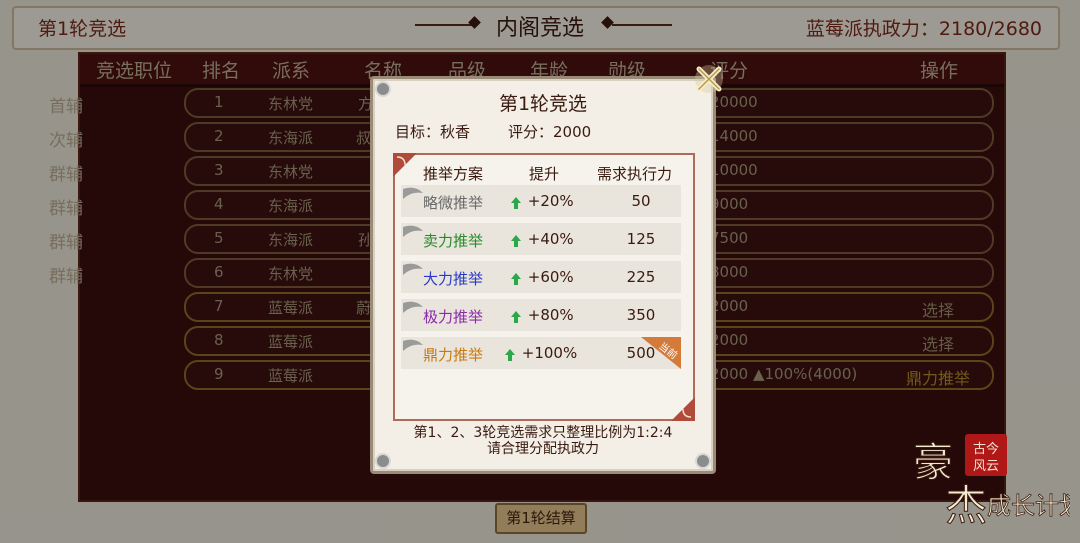 The image size is (1080, 543). Describe the element at coordinates (453, 203) in the screenshot. I see `option-name: 略微推举` at that location.